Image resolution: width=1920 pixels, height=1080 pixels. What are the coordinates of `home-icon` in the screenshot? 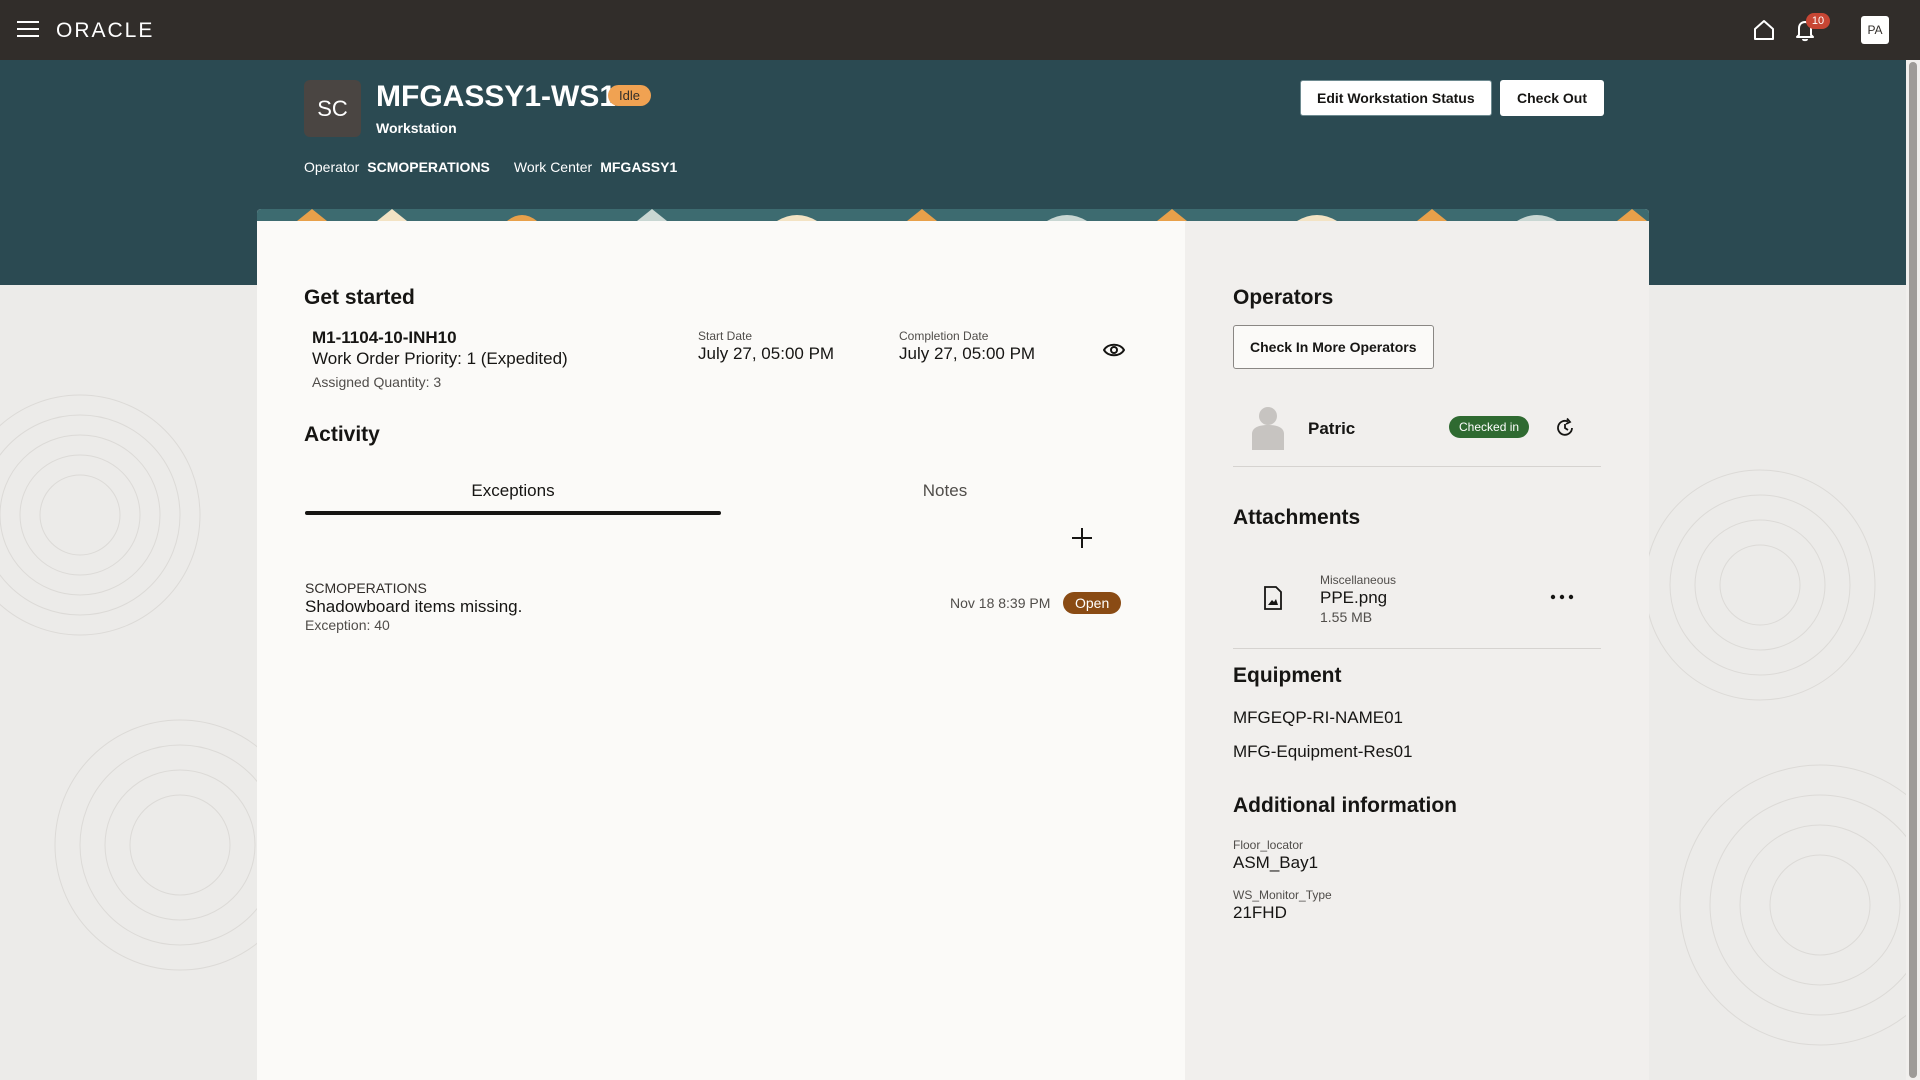 It's located at (1764, 30).